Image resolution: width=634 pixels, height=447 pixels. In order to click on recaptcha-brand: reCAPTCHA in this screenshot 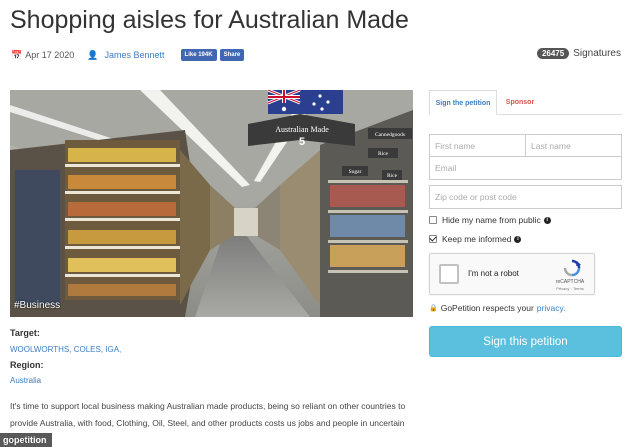, I will do `click(570, 282)`.